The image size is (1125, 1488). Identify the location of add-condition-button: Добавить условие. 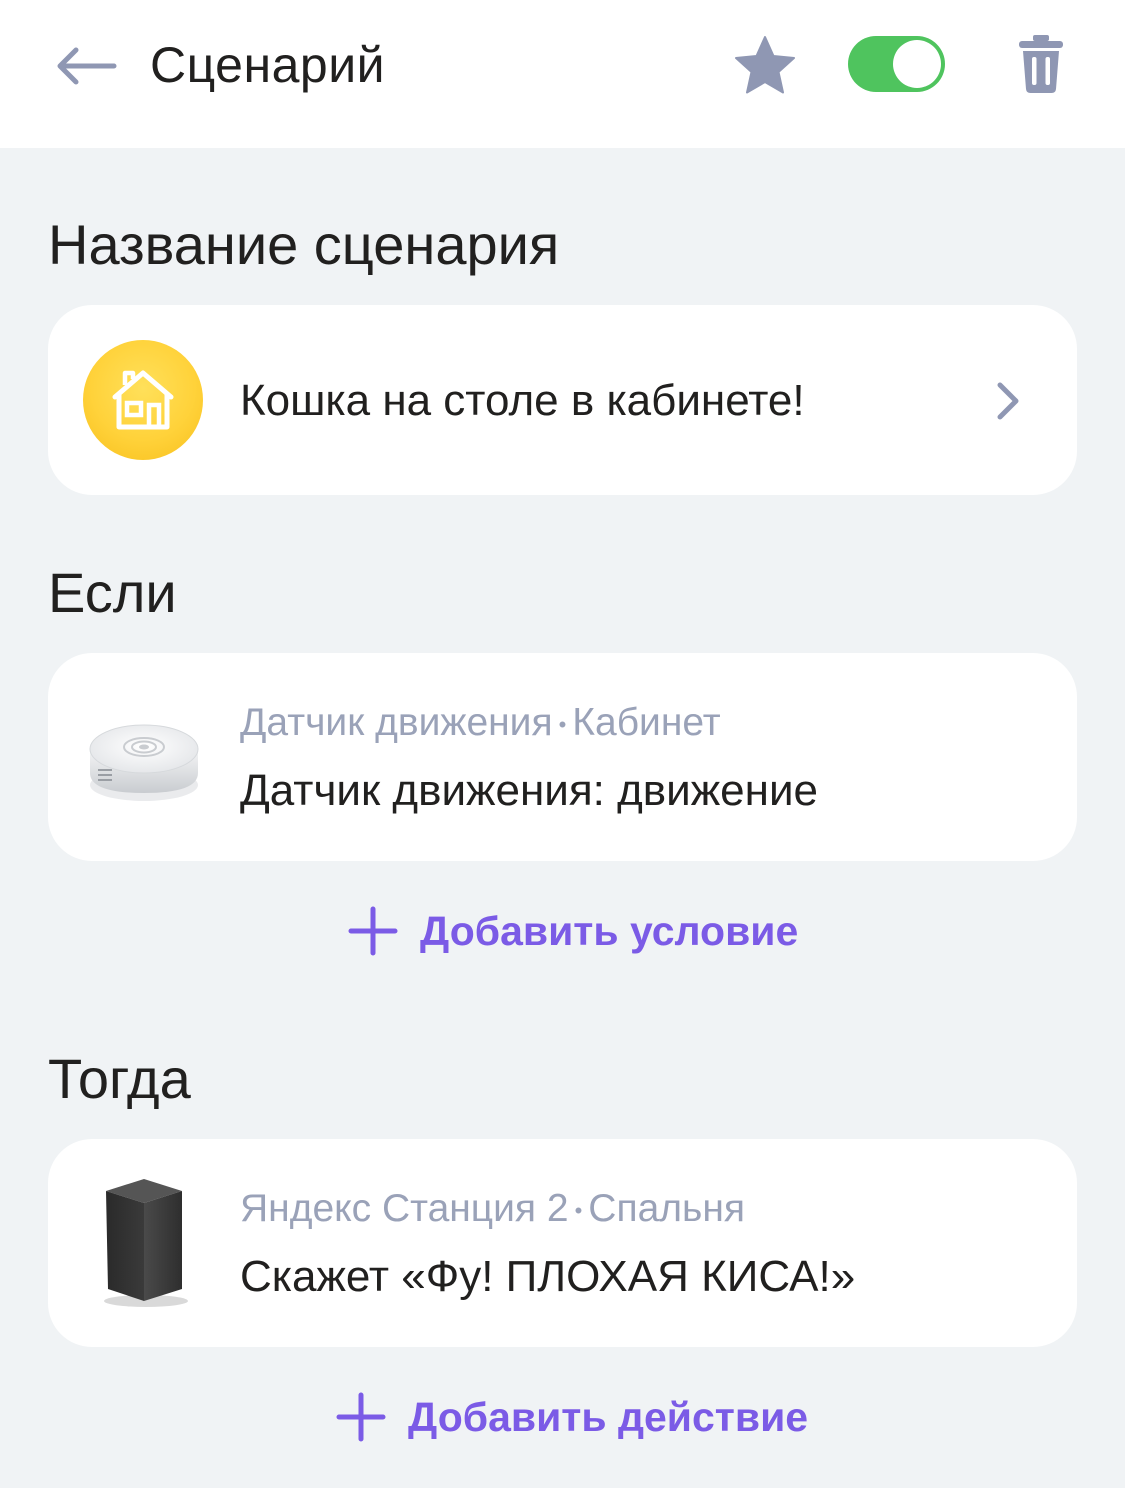
(573, 931).